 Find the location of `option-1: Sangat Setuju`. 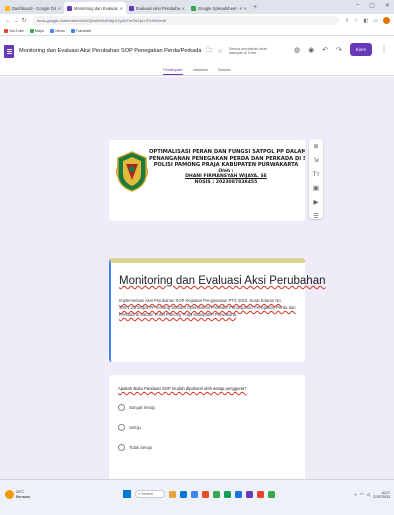

option-1: Sangat Setuju is located at coordinates (207, 407).